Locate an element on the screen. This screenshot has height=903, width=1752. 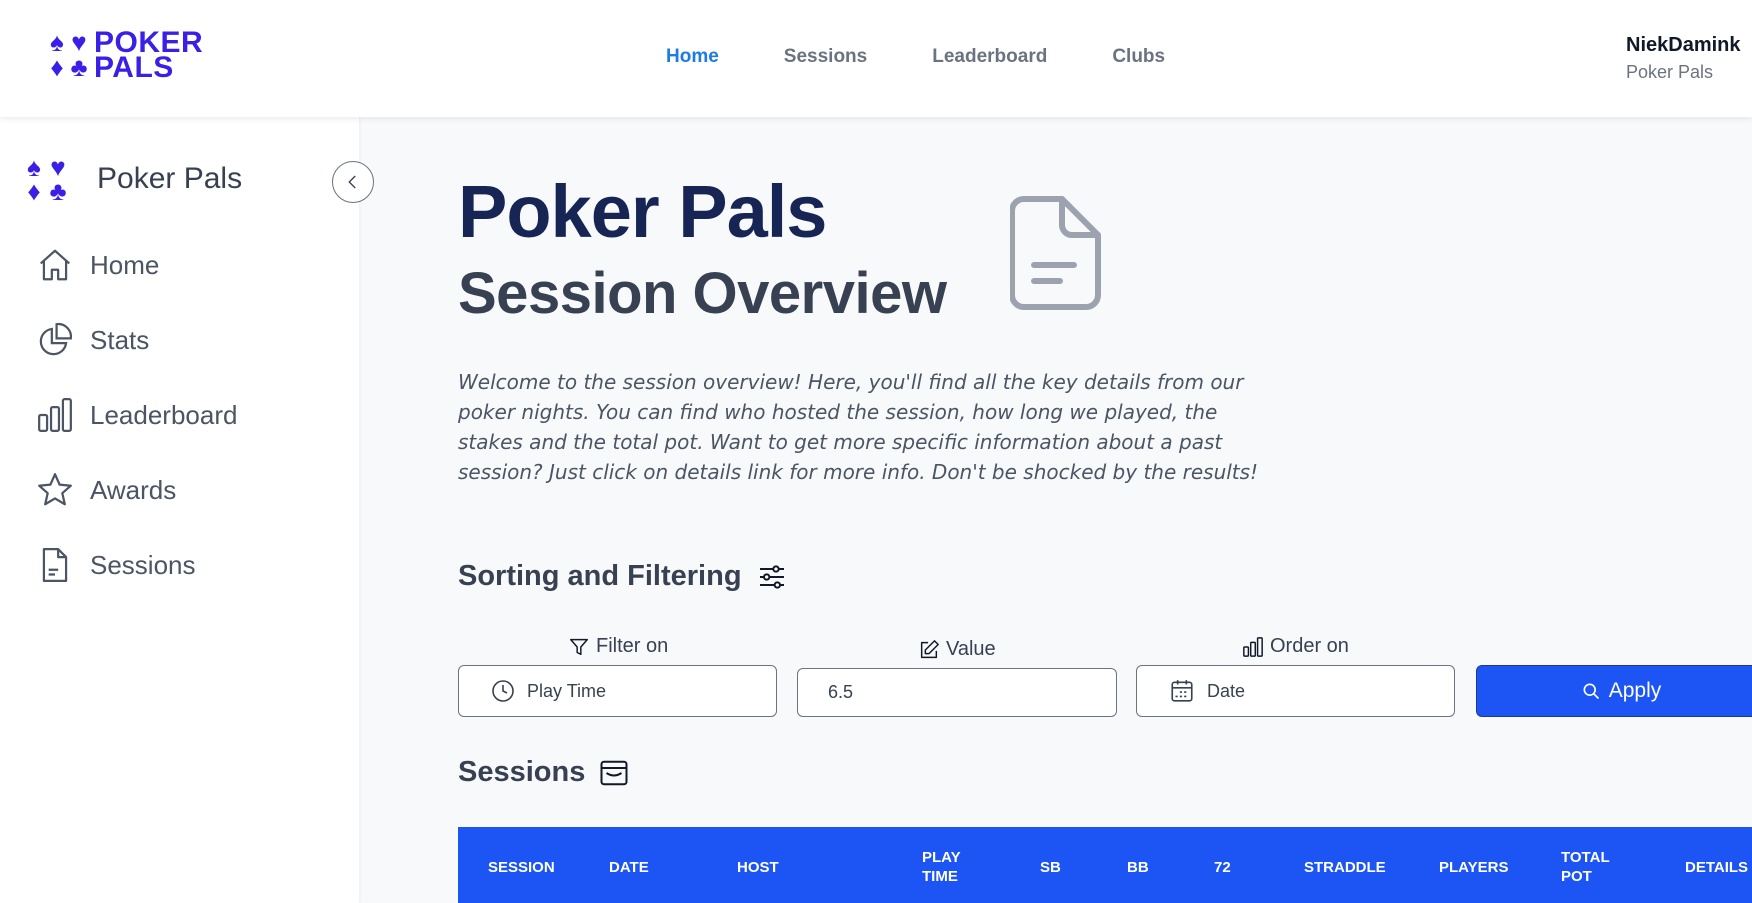
logo: ♠ ♥ ♦ ♣ POKER PALS is located at coordinates (124, 55).